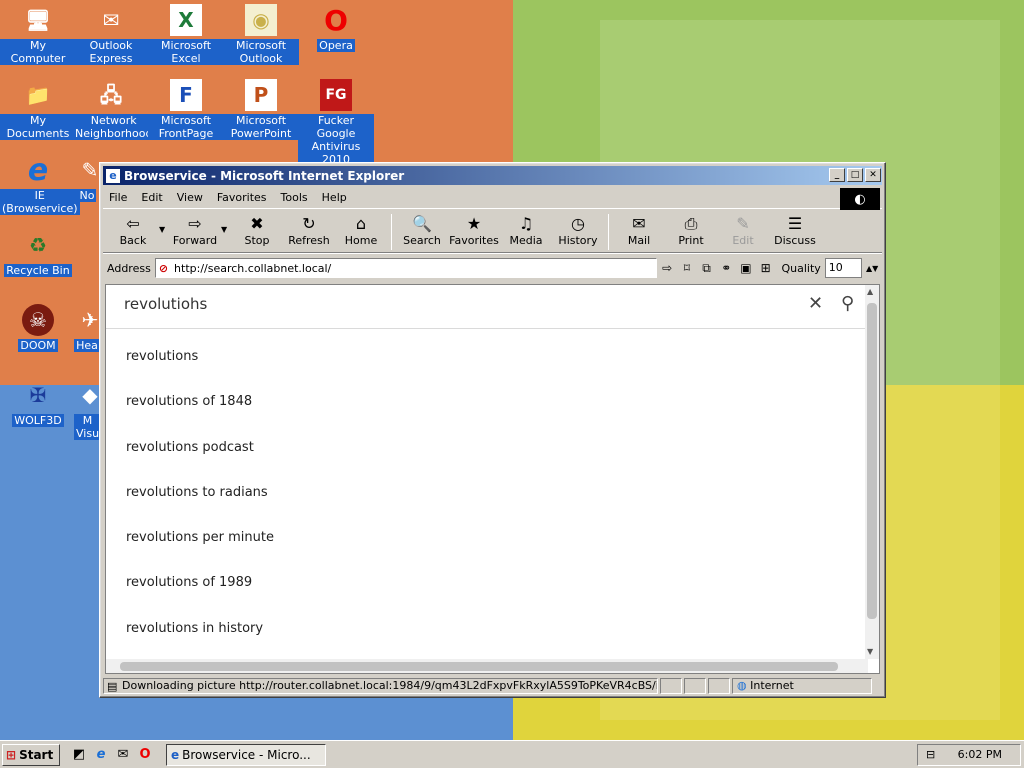 Image resolution: width=1024 pixels, height=768 pixels. I want to click on minimize-button: _, so click(837, 175).